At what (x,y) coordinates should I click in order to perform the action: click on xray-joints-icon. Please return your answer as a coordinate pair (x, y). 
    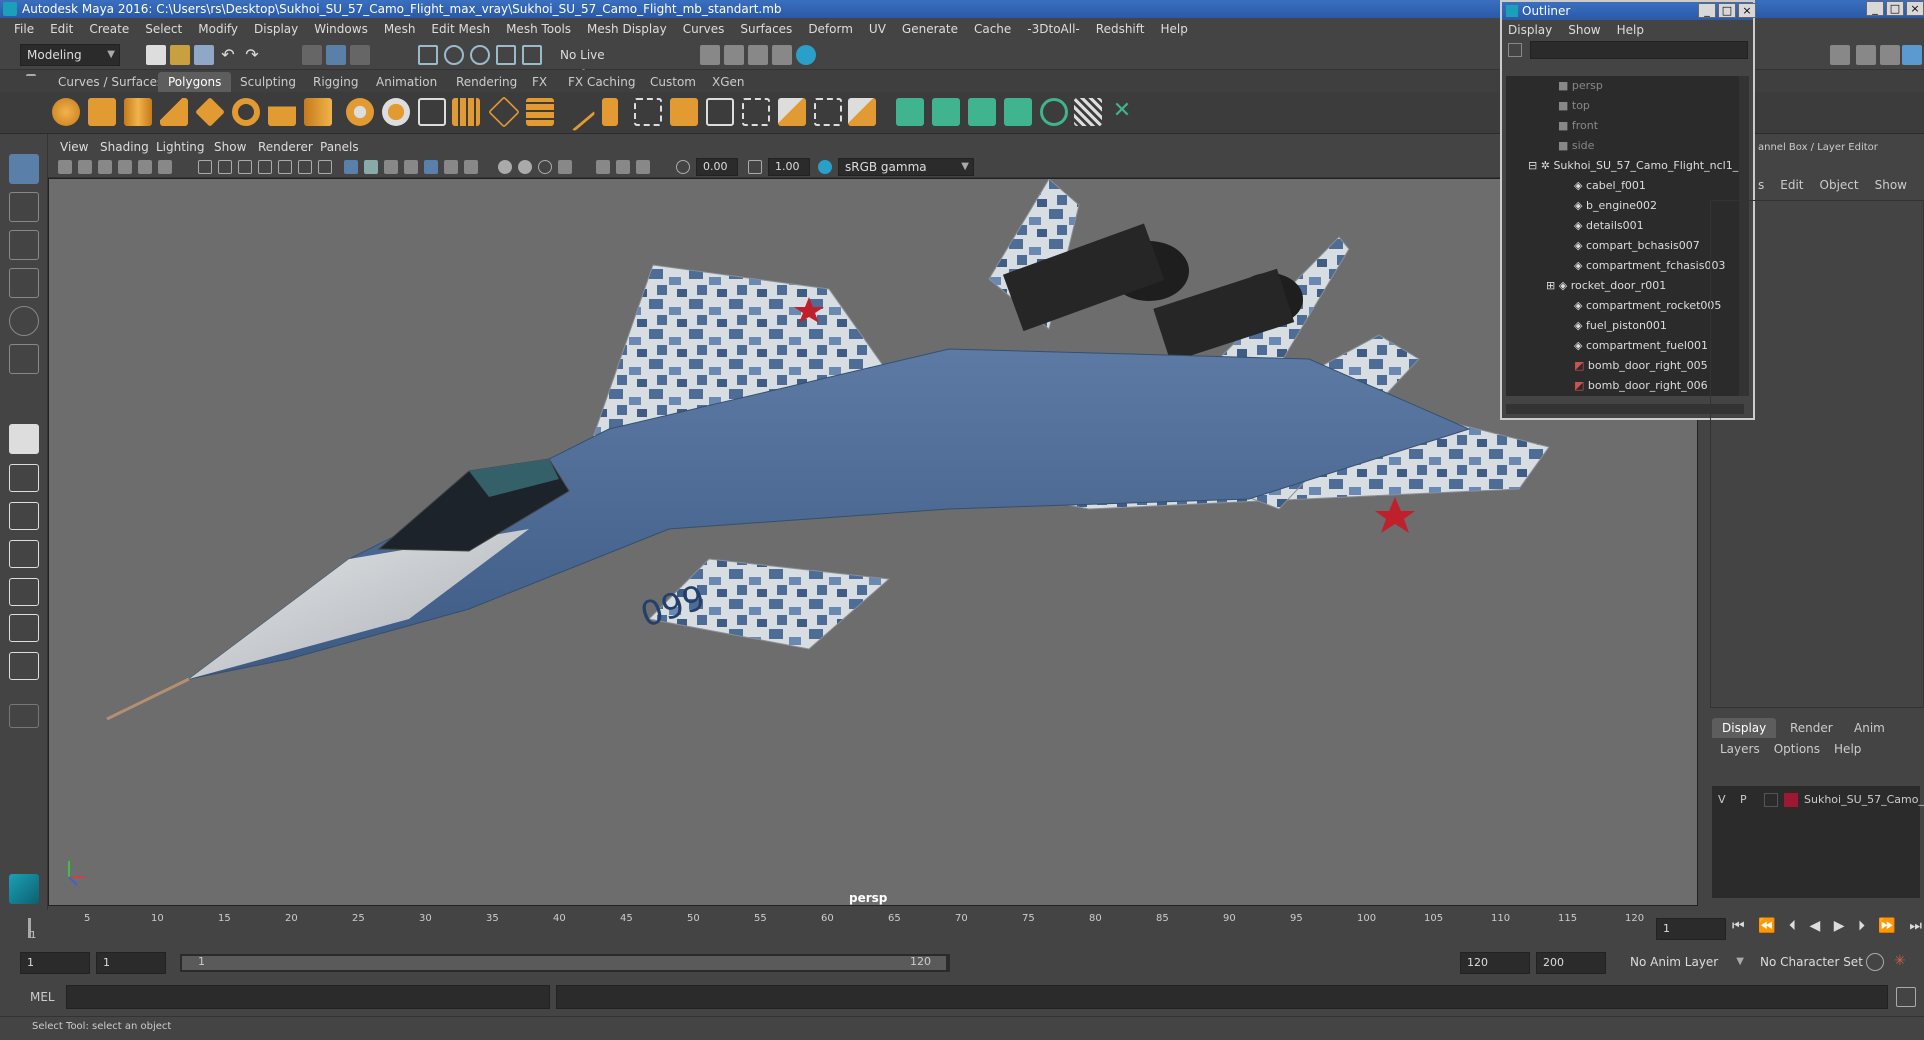
    Looking at the image, I should click on (643, 167).